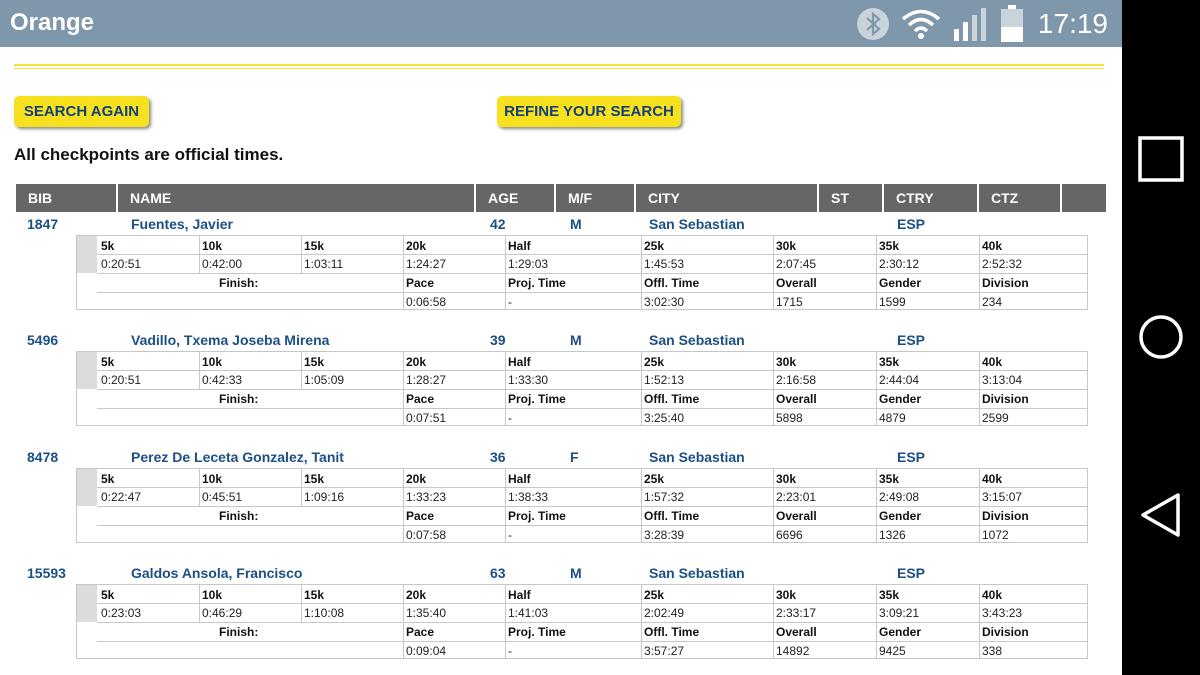 The image size is (1200, 675). I want to click on split-time: 0:22:47, so click(121, 497).